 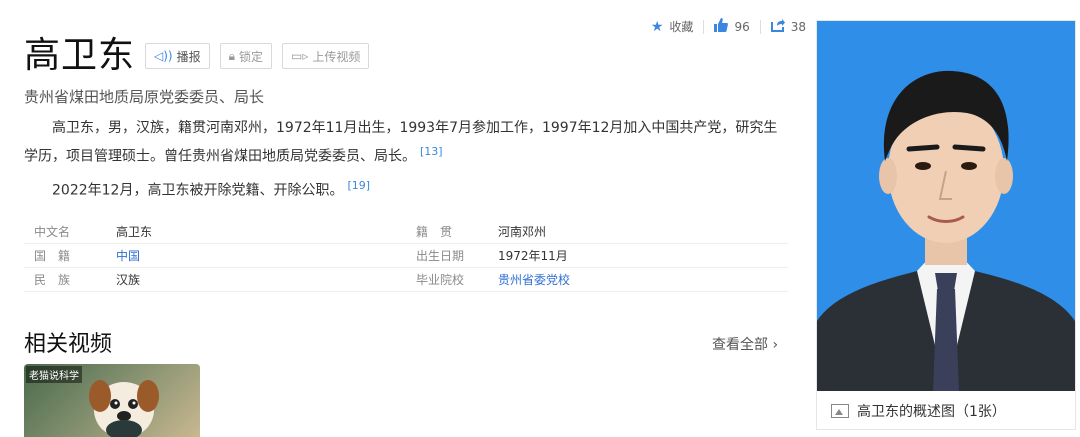 I want to click on lock-button: 🔒︎ 锁定, so click(x=246, y=56).